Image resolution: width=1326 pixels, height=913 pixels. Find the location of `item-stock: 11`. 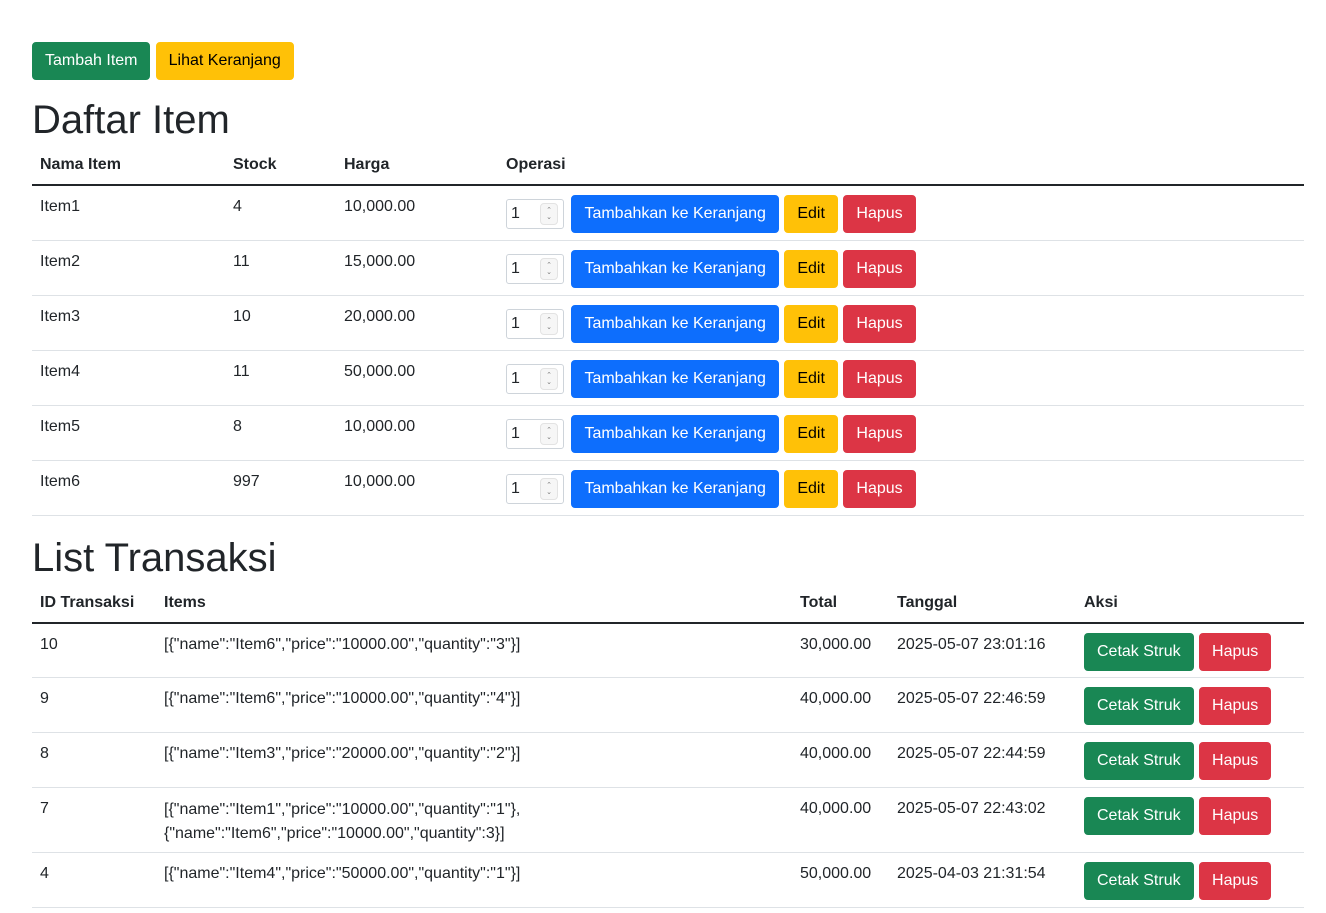

item-stock: 11 is located at coordinates (280, 268).